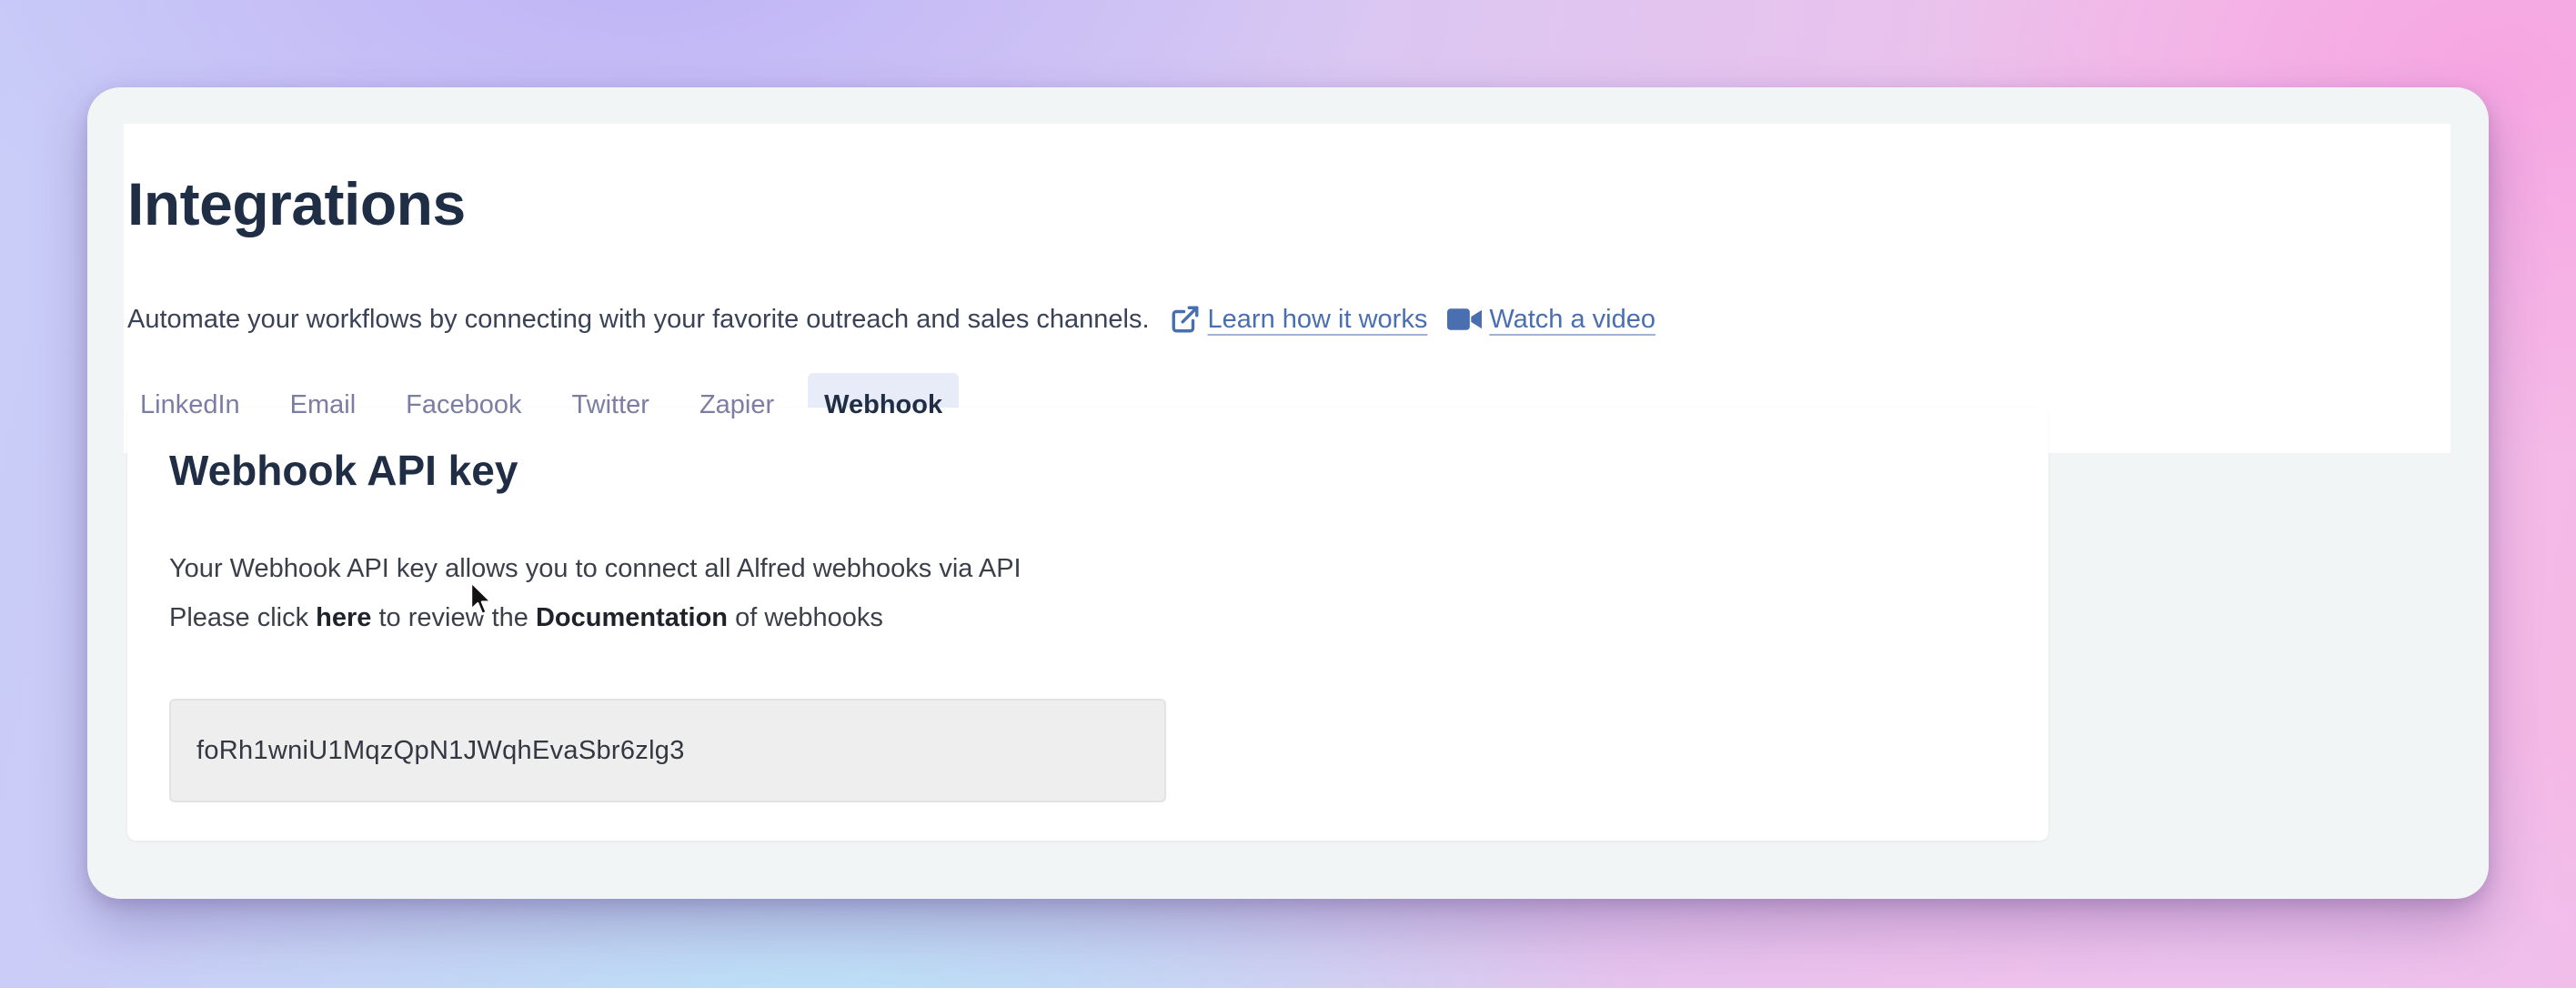 Image resolution: width=2576 pixels, height=988 pixels. Describe the element at coordinates (453, 618) in the screenshot. I see `line2-middle: to review the` at that location.